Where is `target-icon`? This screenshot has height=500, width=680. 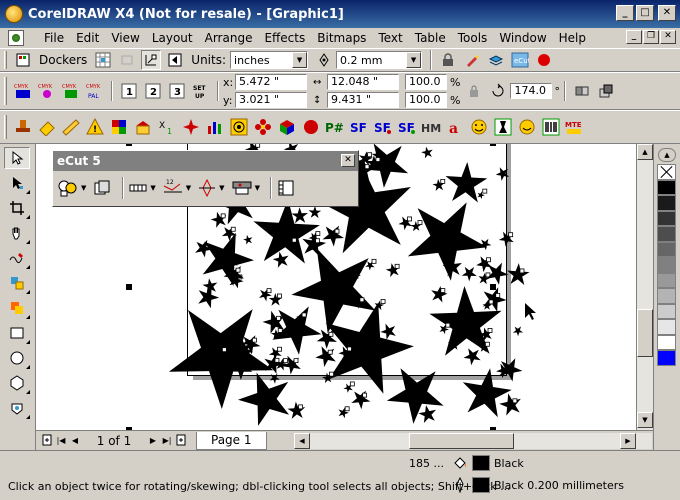 target-icon is located at coordinates (239, 127).